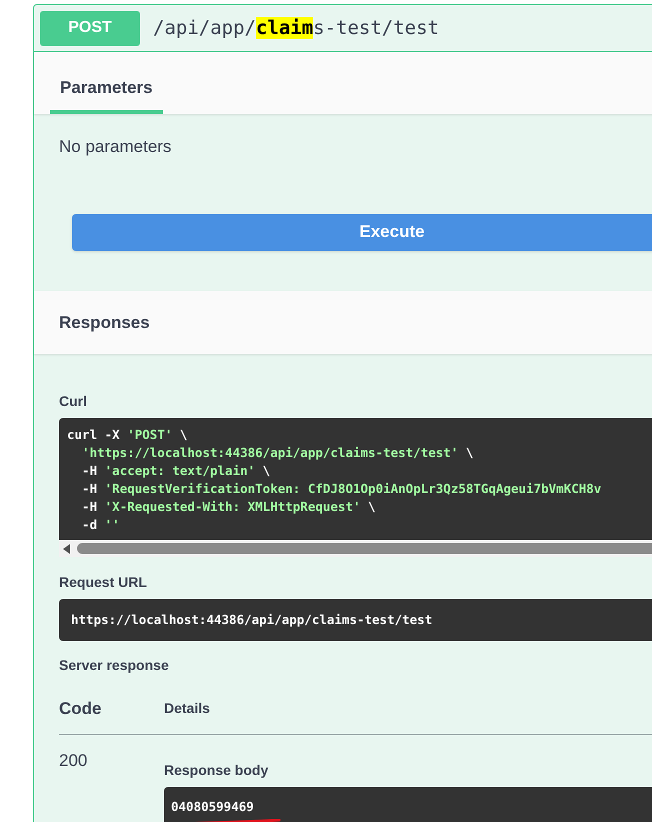  What do you see at coordinates (341, 489) in the screenshot?
I see `curl-code-line: -H 'RequestVerificationToken: CfDJ8O1Op0iAnOpLr3Qz58TGqAgeui7bVmKCH8v` at bounding box center [341, 489].